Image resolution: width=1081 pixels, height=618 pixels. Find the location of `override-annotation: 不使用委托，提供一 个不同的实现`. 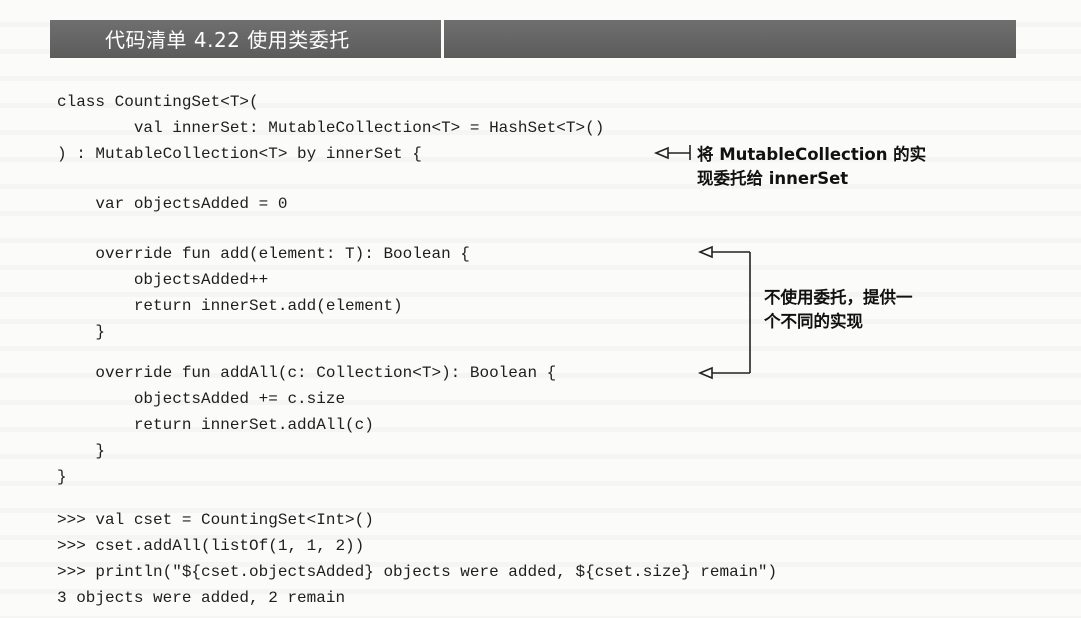

override-annotation: 不使用委托，提供一 个不同的实现 is located at coordinates (838, 310).